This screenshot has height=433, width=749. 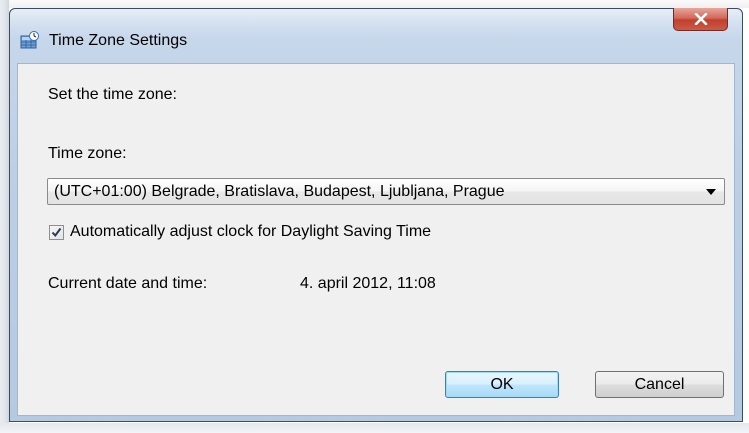 I want to click on close-button, so click(x=700, y=19).